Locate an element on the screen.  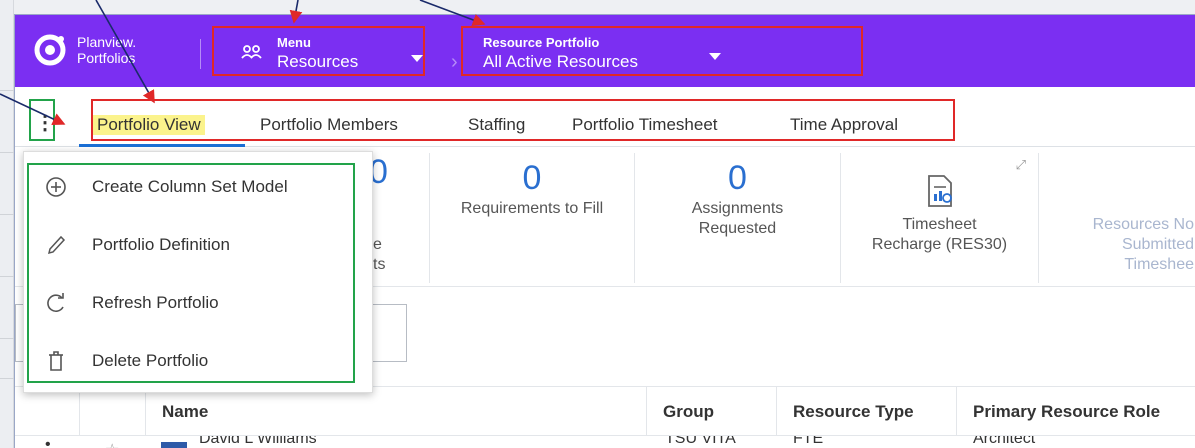
tile-label: Requirements to Fill is located at coordinates (532, 208).